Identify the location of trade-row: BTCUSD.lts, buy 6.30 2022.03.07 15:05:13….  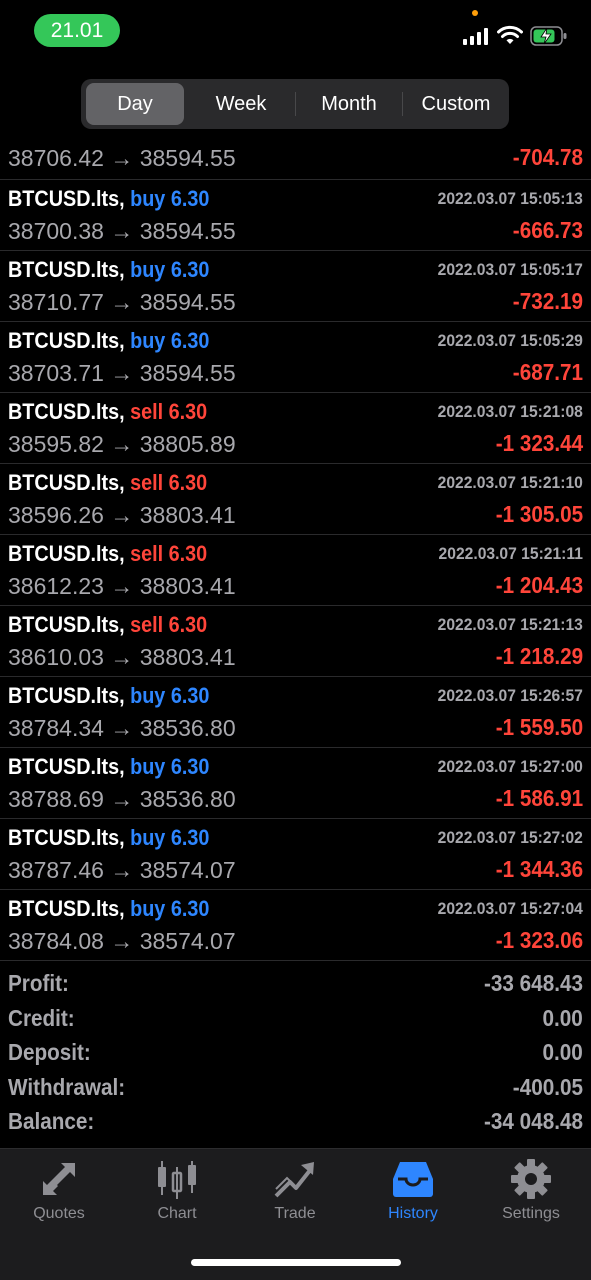
(295, 215).